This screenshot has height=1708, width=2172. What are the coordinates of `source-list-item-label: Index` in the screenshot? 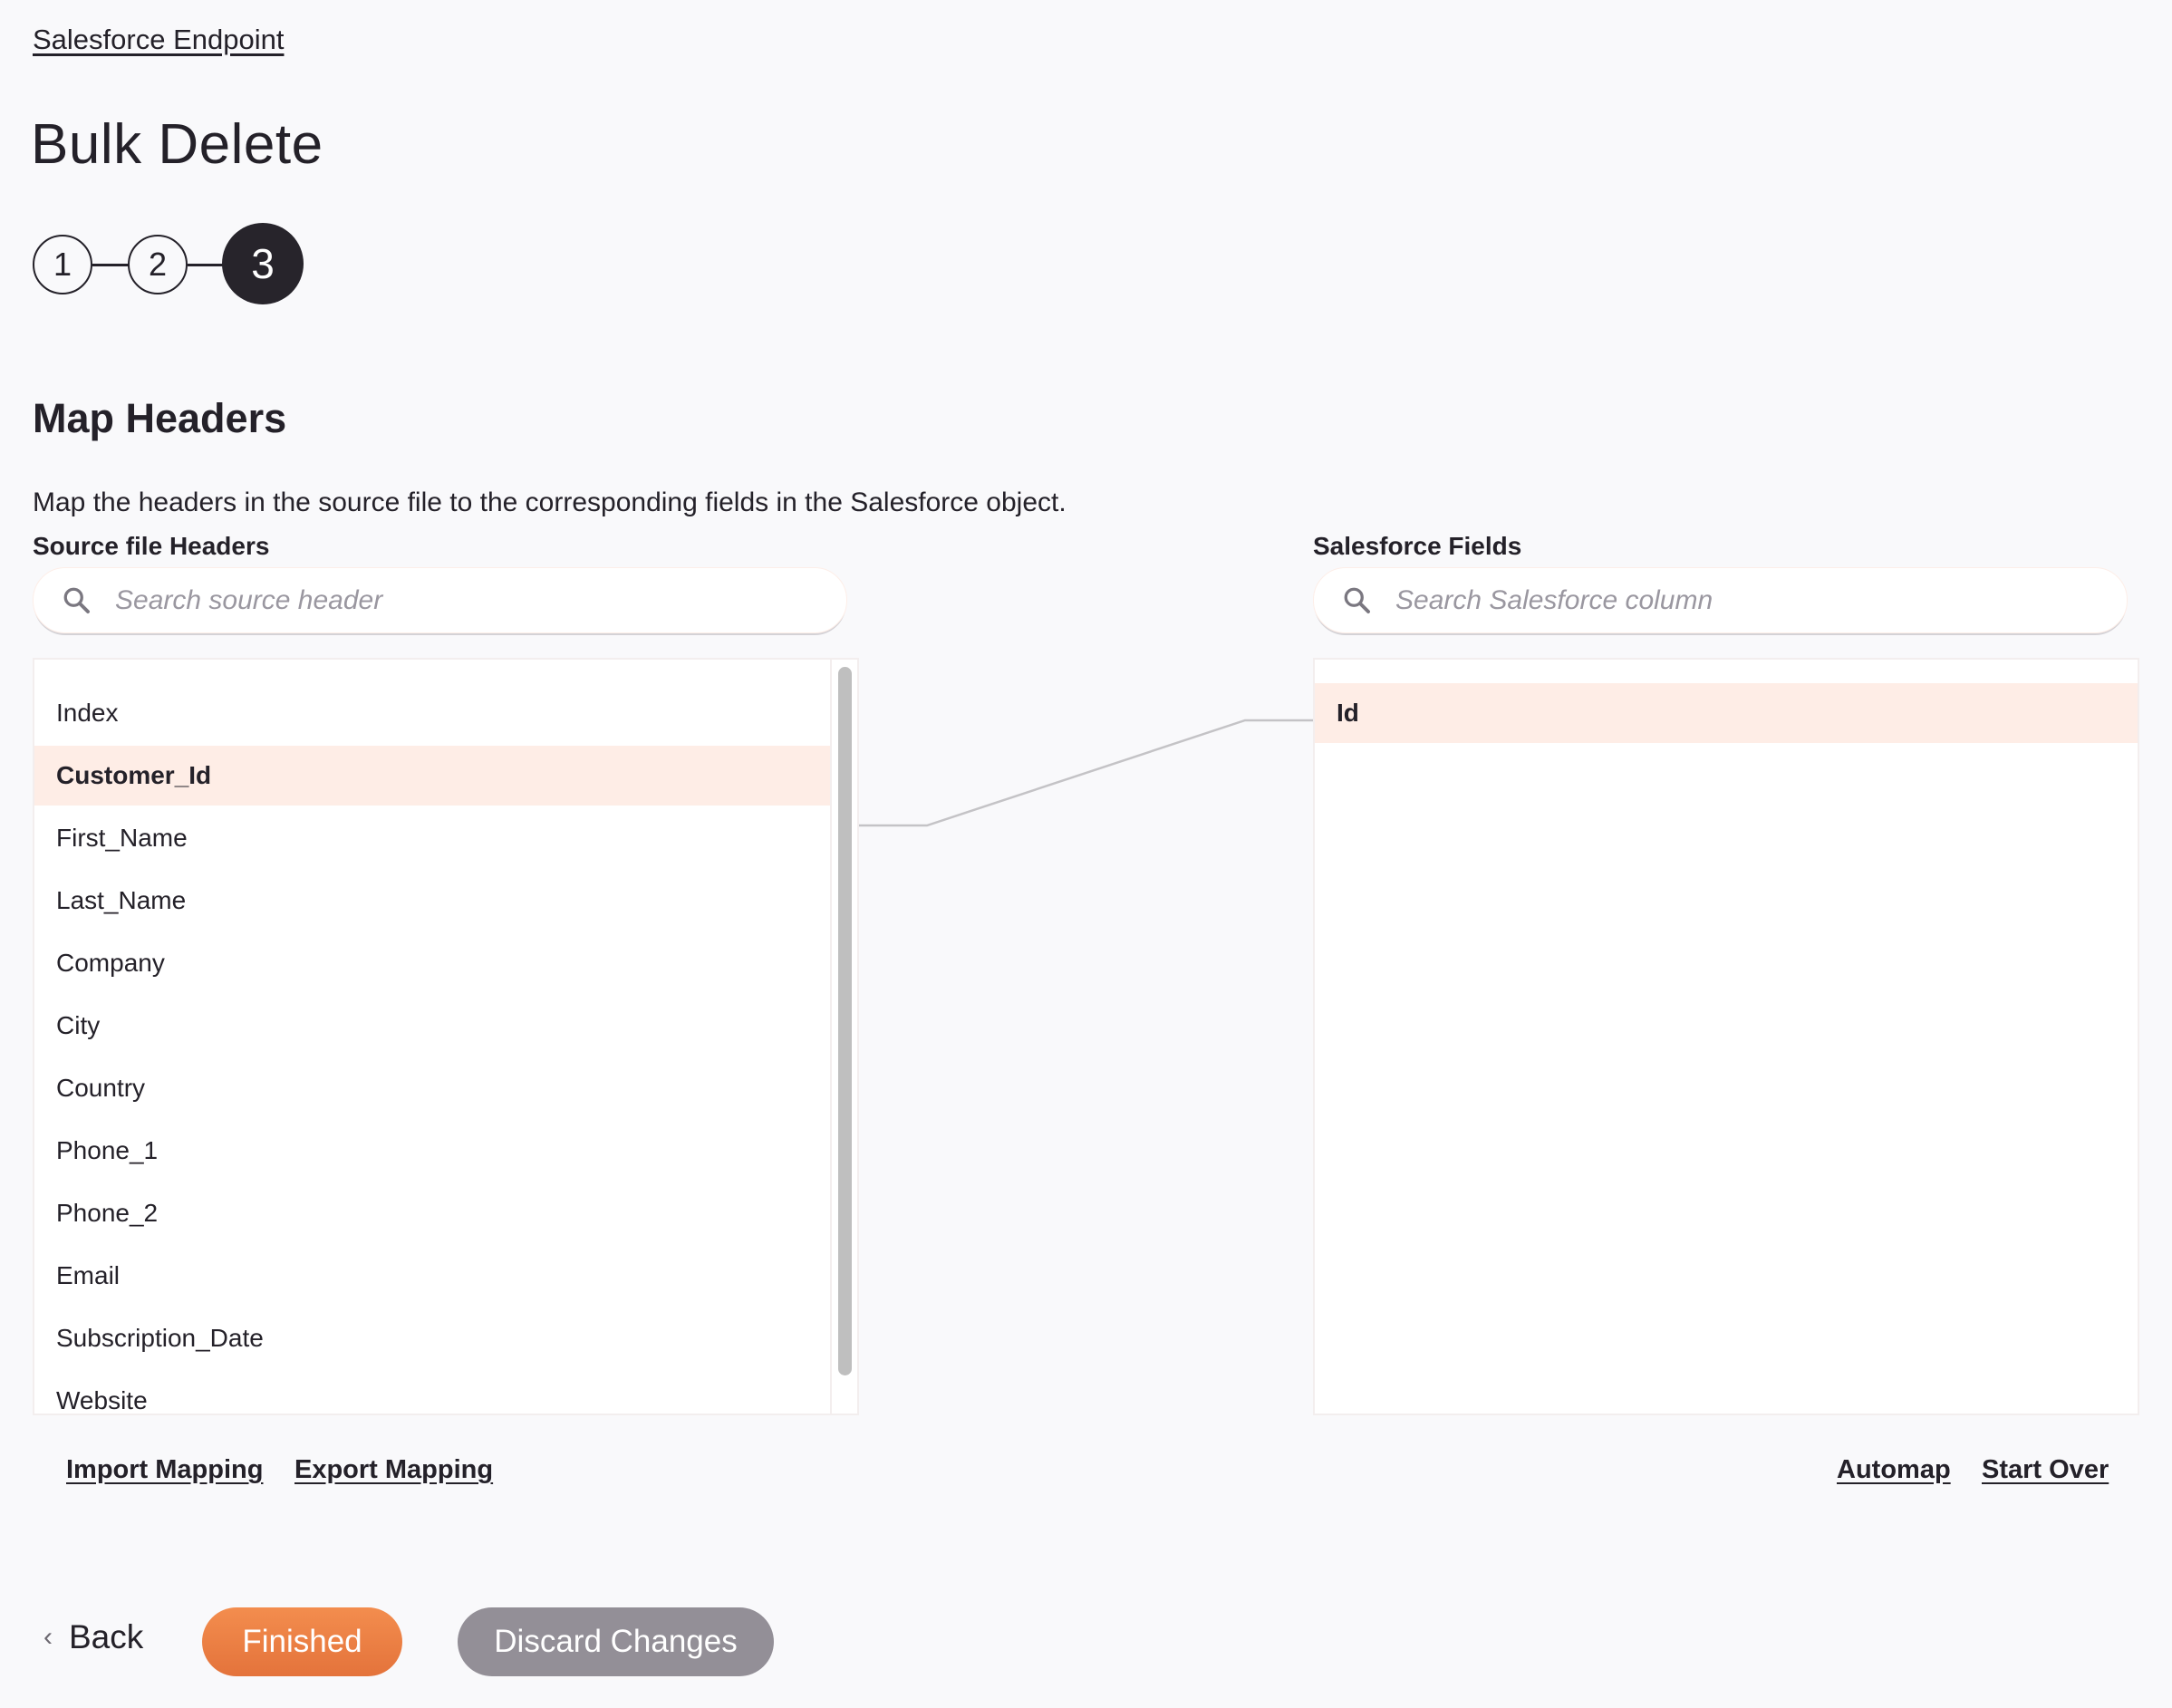 It's located at (87, 713).